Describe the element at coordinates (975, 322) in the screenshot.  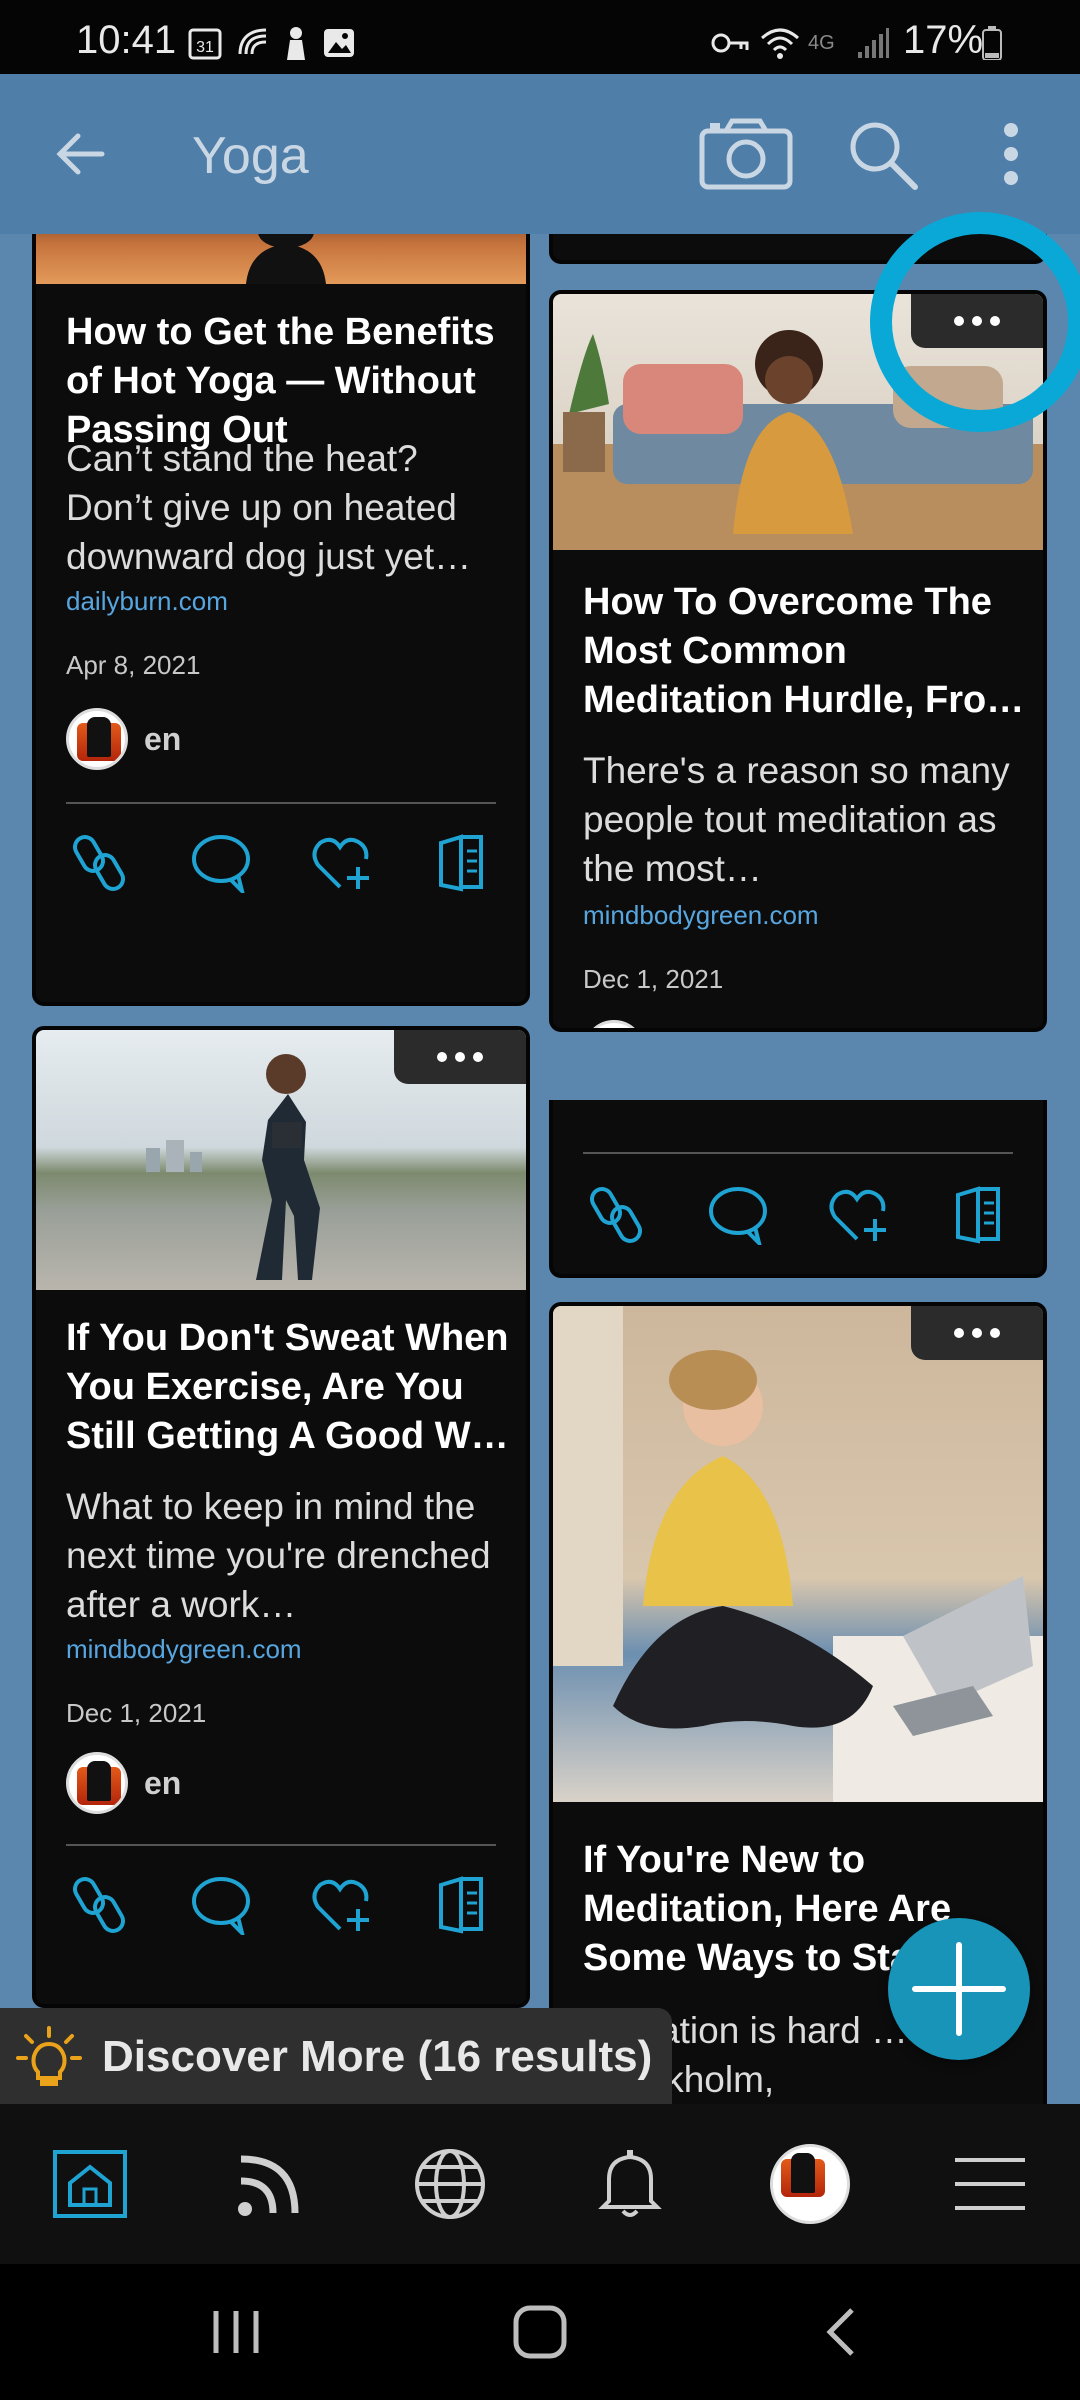
I see `tutorial-highlight-ring` at that location.